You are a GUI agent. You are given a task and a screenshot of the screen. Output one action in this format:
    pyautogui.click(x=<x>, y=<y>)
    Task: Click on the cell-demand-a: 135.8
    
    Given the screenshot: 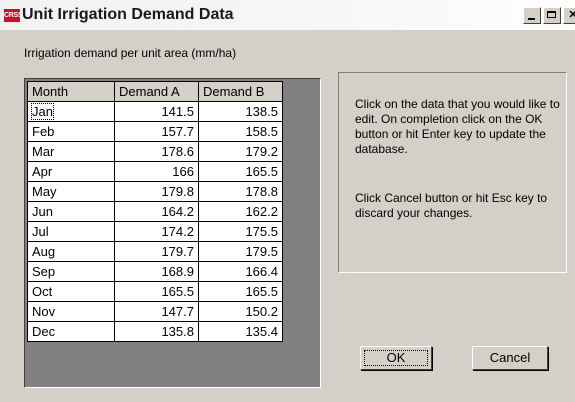 What is the action you would take?
    pyautogui.click(x=156, y=331)
    